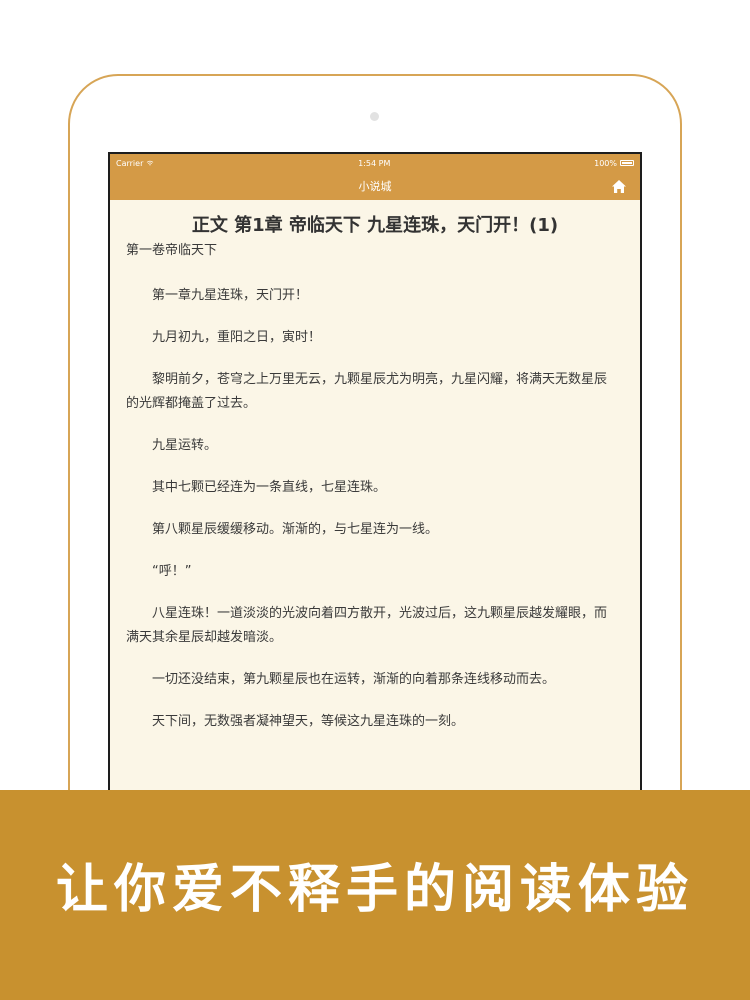  Describe the element at coordinates (354, 679) in the screenshot. I see `paragraph: 一切还没结束，第九颗星辰也在运转，渐渐的向着那条连线移动而去。` at that location.